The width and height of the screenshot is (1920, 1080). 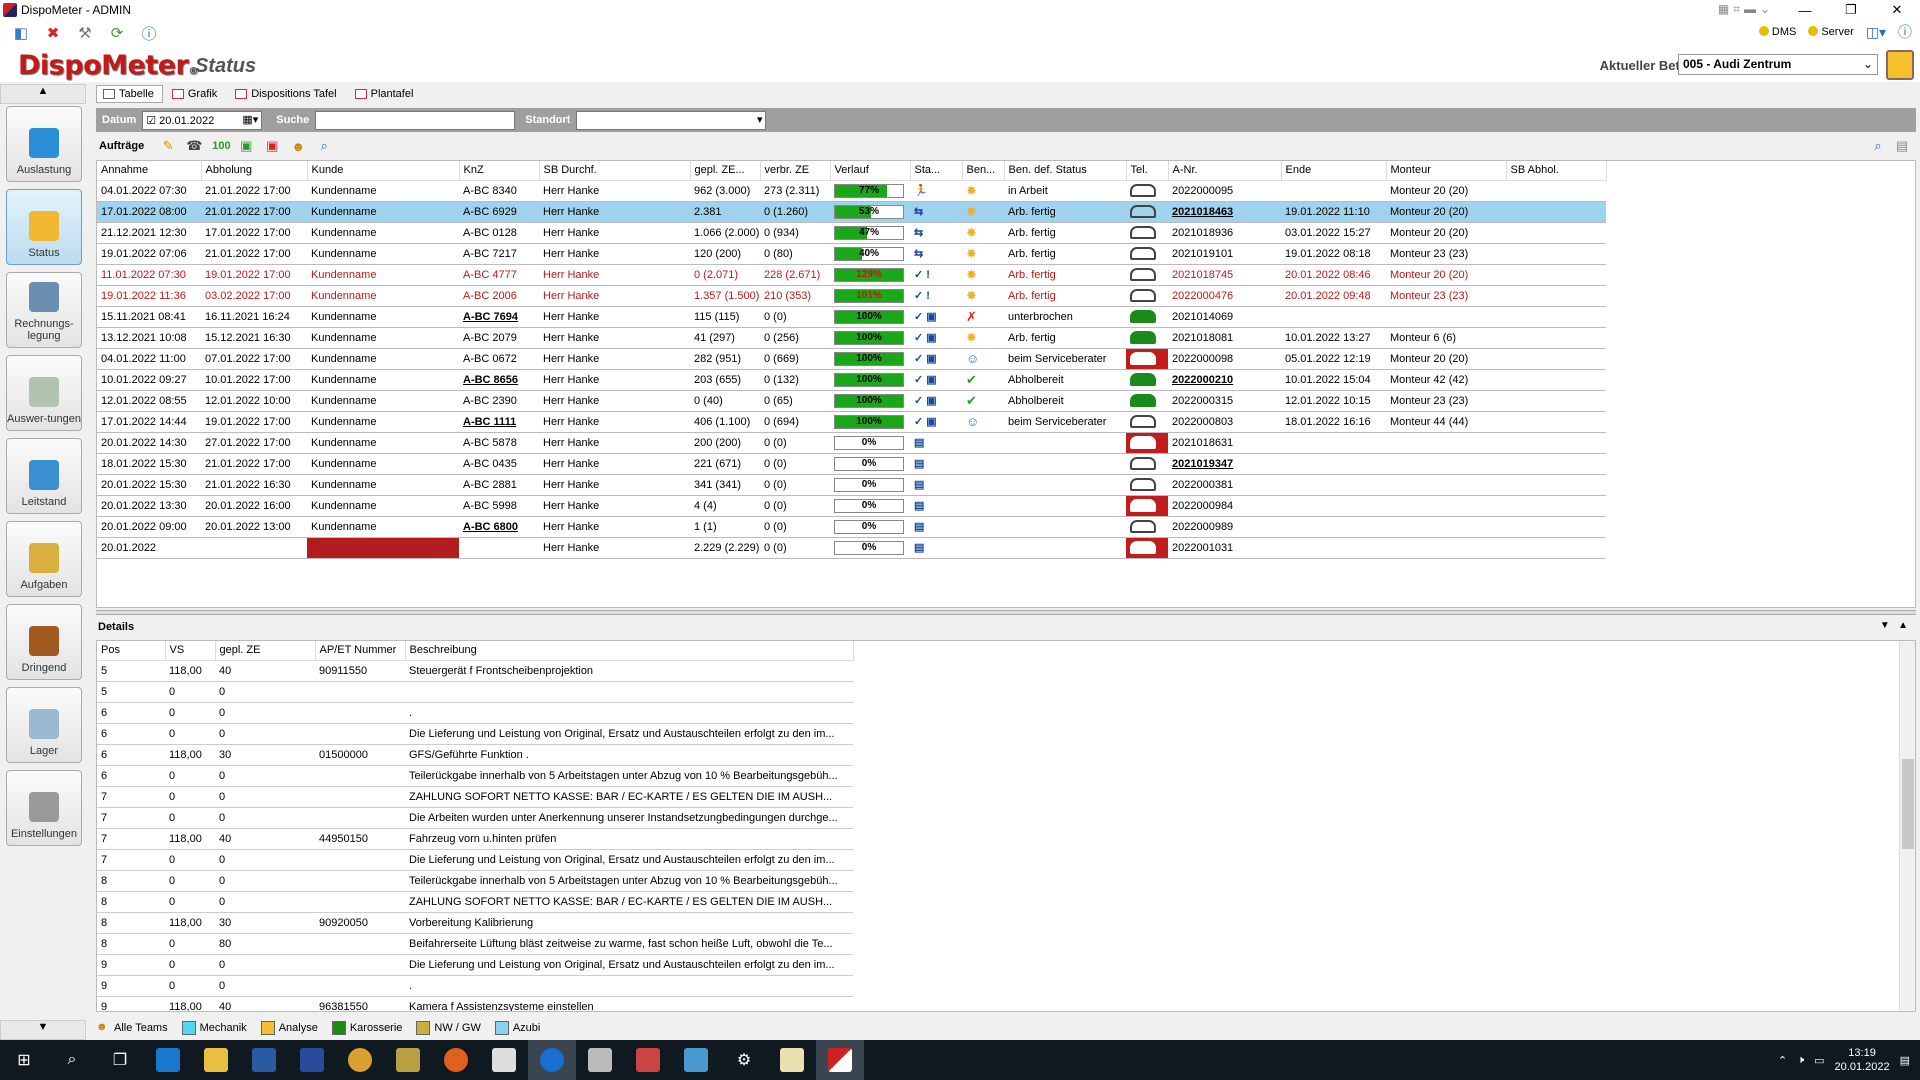 I want to click on clipboard-icon, so click(x=1900, y=65).